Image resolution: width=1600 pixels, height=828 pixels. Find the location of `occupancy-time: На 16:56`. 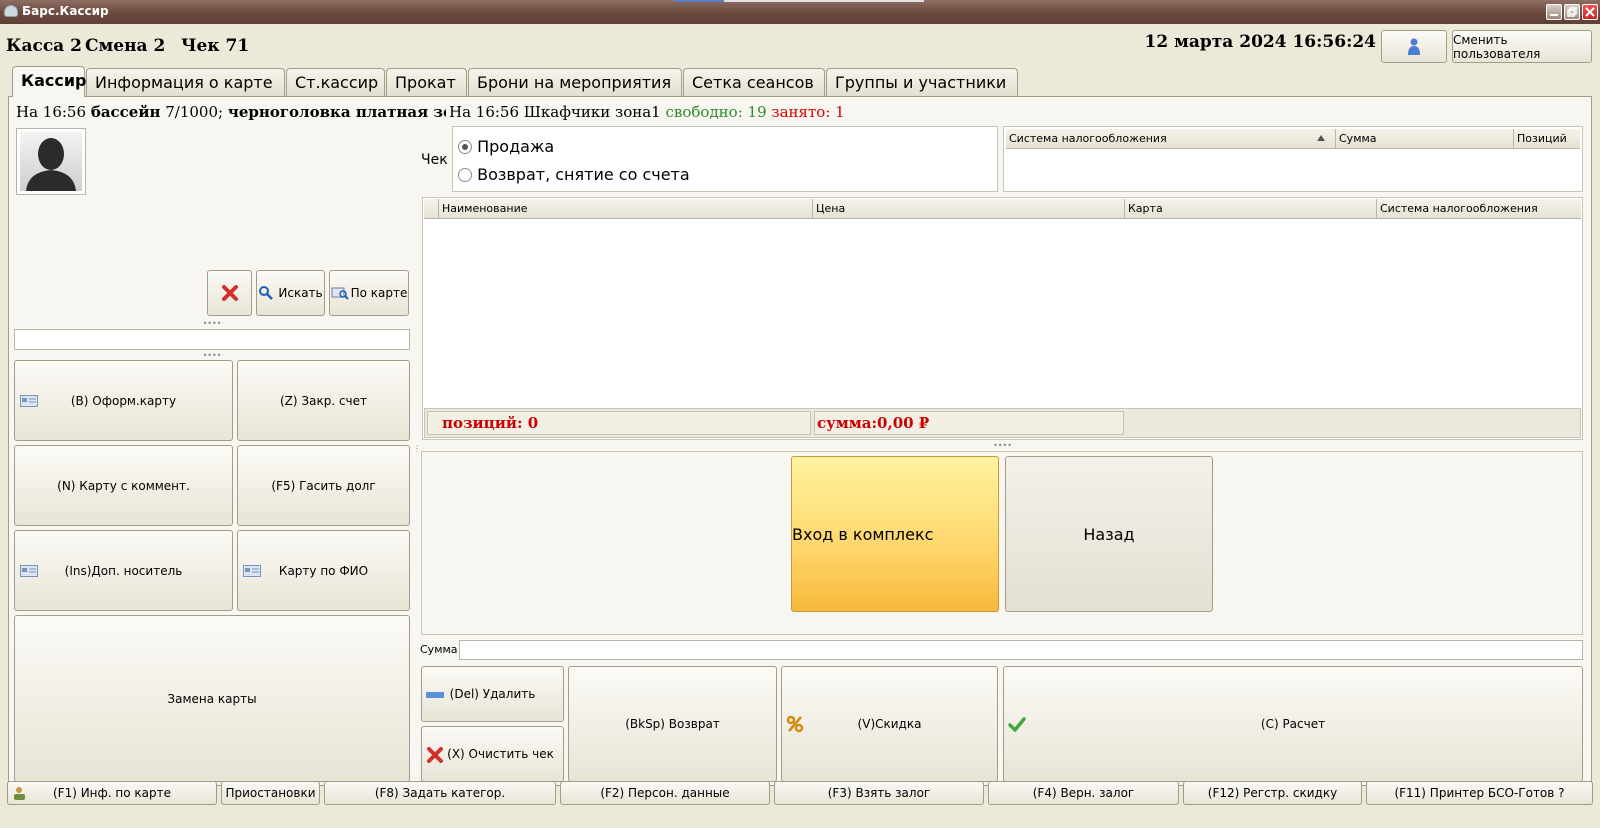

occupancy-time: На 16:56 is located at coordinates (51, 112).